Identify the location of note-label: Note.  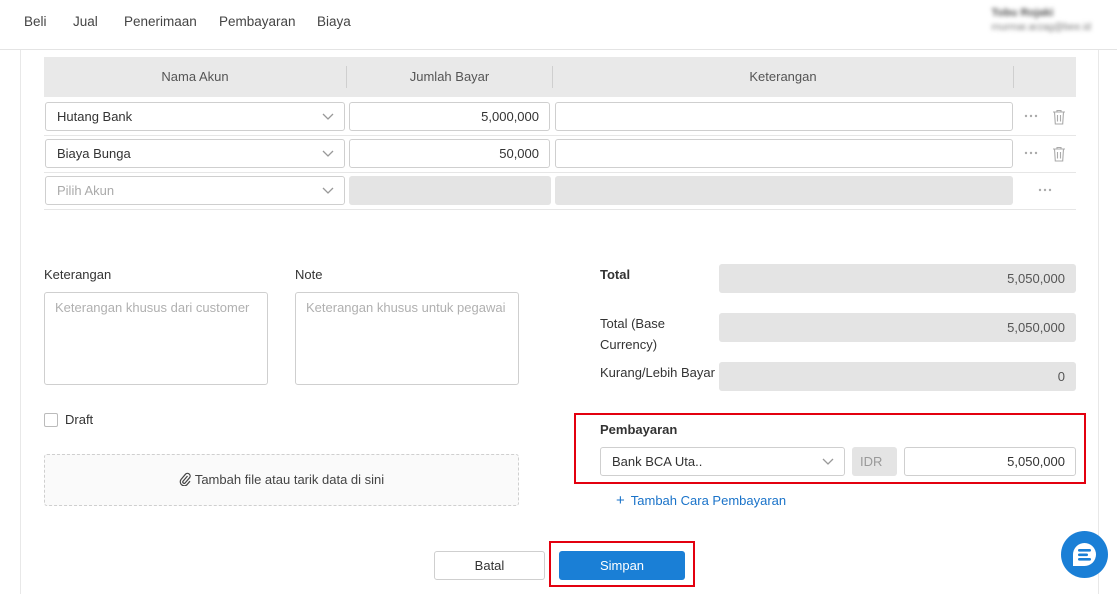
(309, 274).